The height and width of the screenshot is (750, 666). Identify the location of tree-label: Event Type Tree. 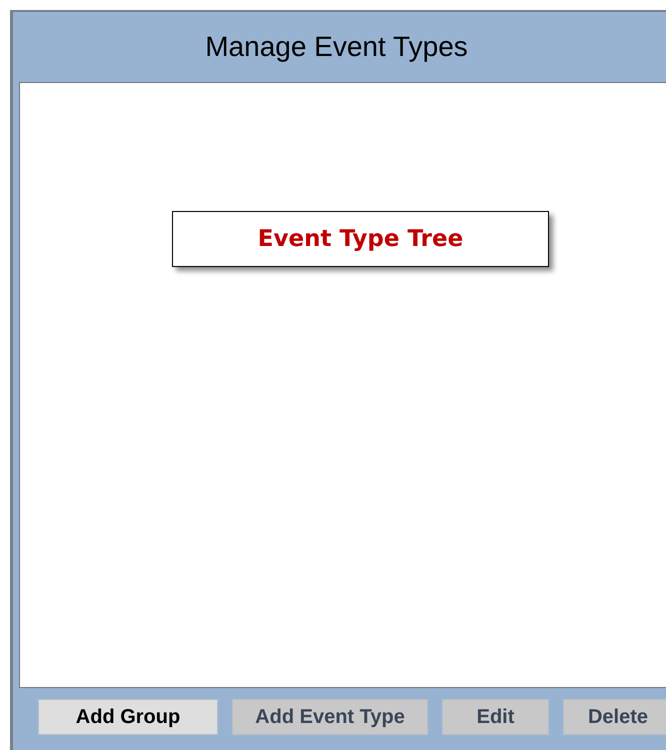
(360, 239).